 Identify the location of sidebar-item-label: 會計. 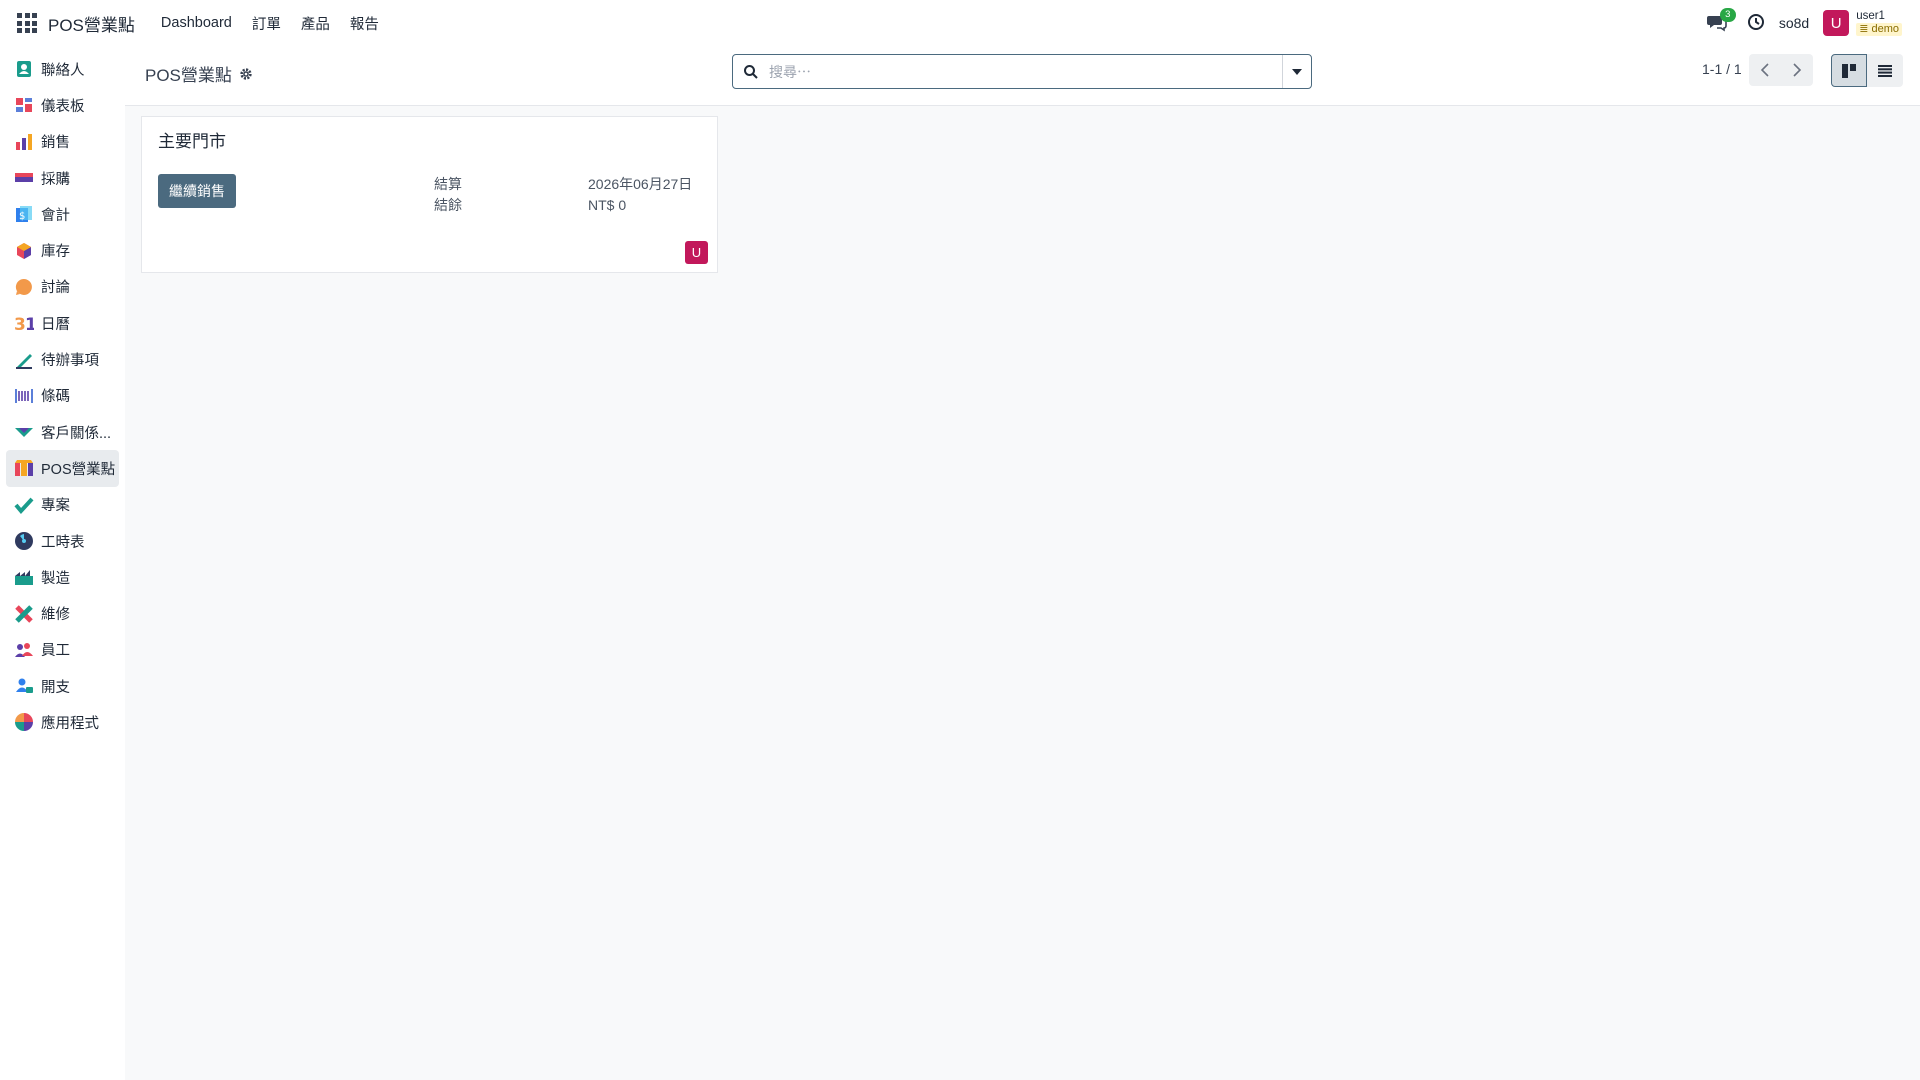
(55, 215).